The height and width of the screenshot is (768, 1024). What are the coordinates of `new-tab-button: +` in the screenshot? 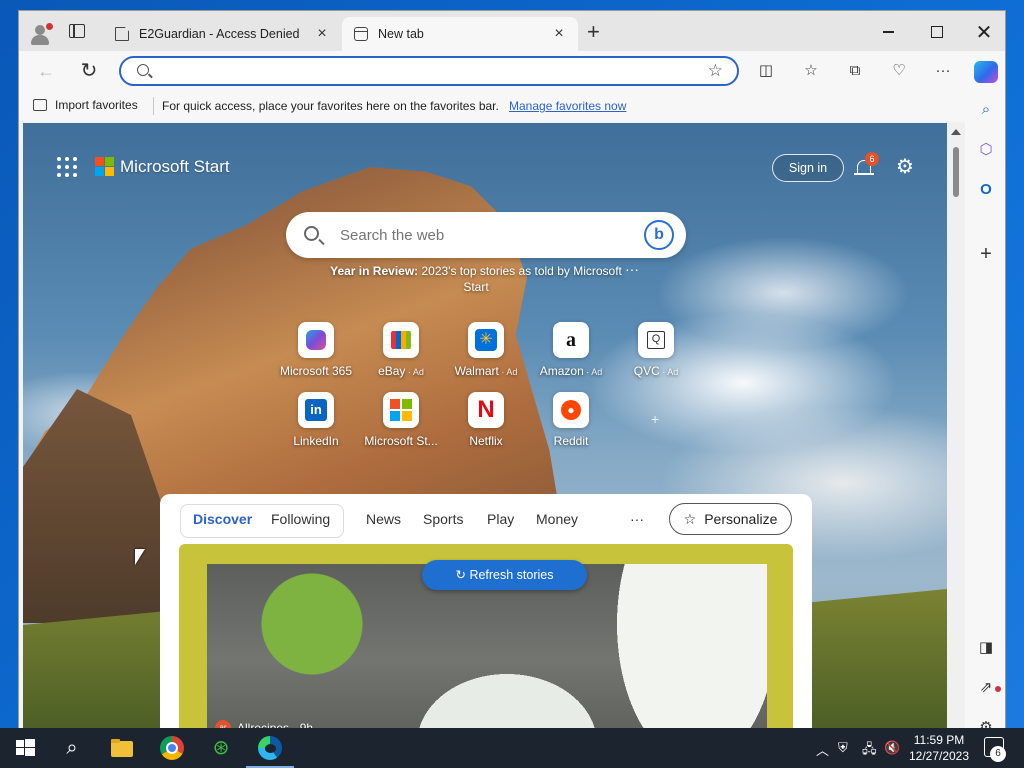 It's located at (593, 32).